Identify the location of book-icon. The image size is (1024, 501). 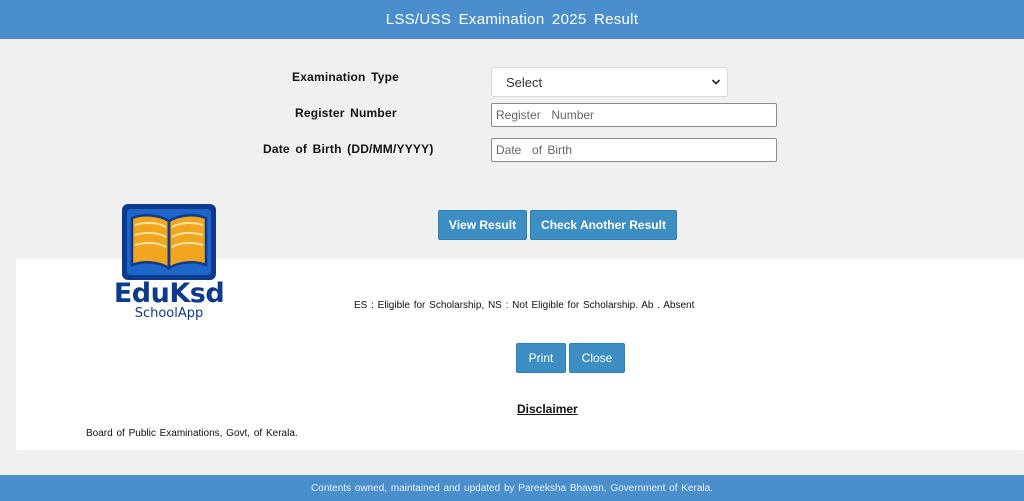
(169, 242).